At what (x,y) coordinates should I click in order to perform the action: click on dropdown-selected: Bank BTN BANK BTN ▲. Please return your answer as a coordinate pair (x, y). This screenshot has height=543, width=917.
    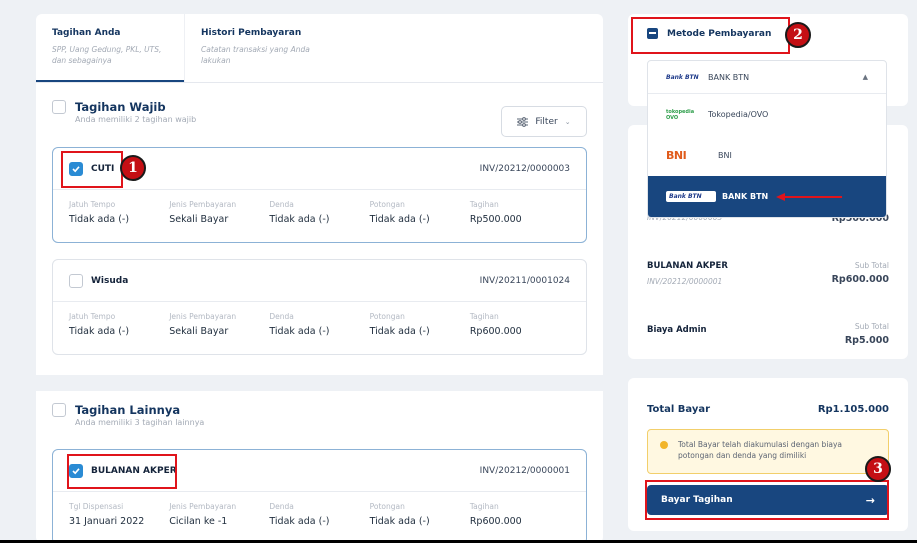
    Looking at the image, I should click on (767, 77).